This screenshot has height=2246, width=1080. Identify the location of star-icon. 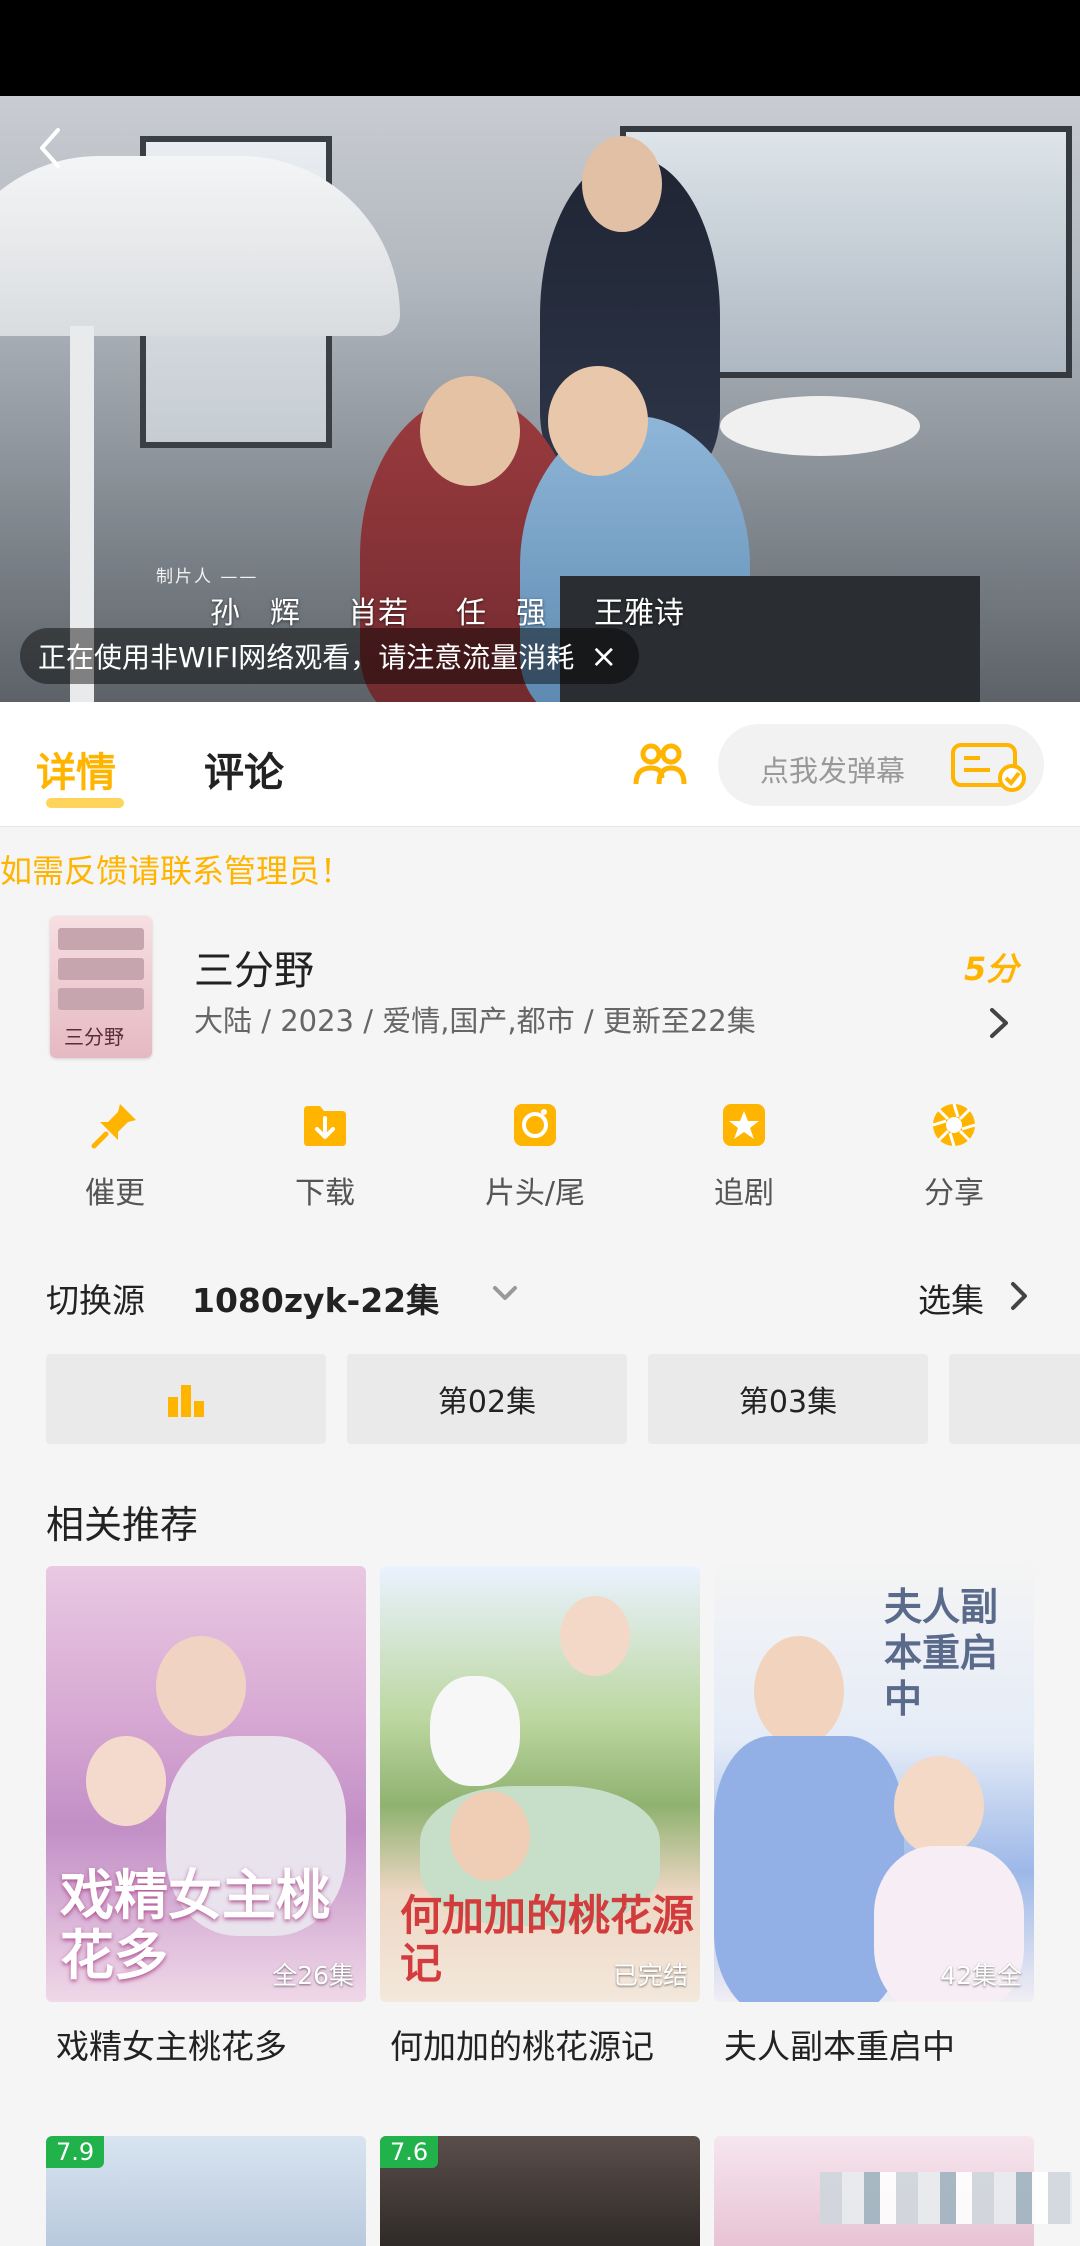
(744, 1125).